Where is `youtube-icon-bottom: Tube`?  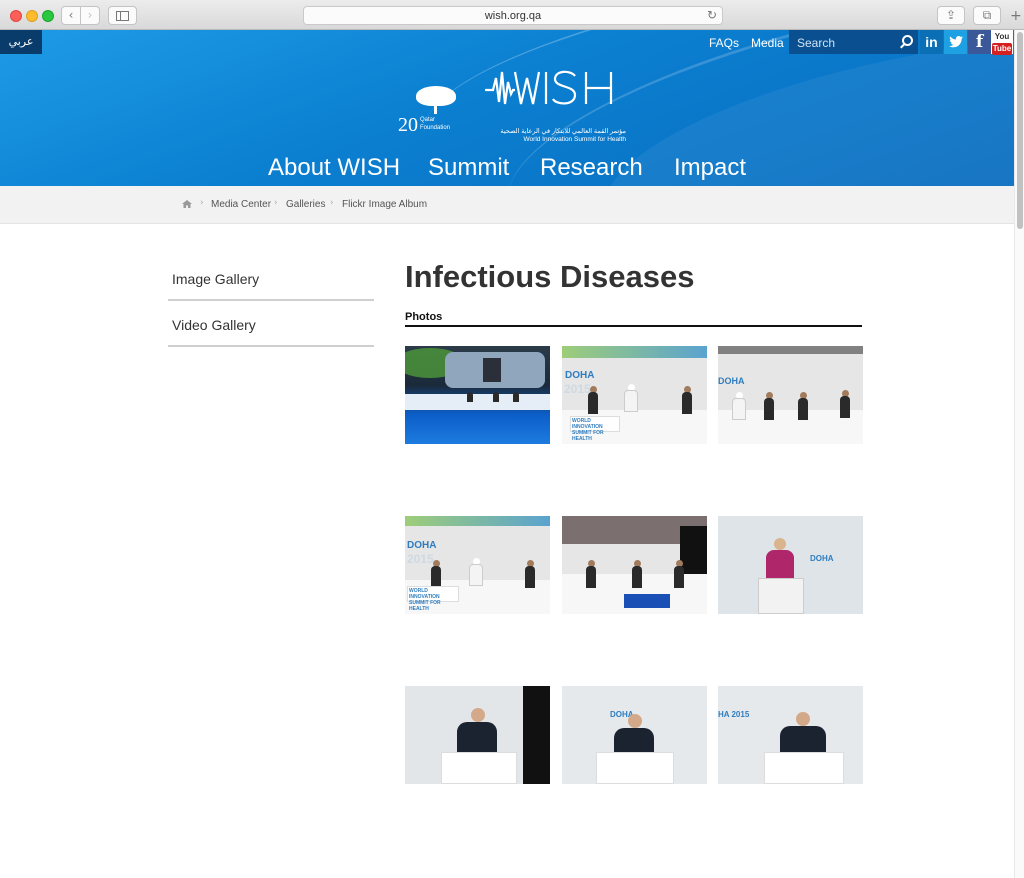
youtube-icon-bottom: Tube is located at coordinates (1002, 49).